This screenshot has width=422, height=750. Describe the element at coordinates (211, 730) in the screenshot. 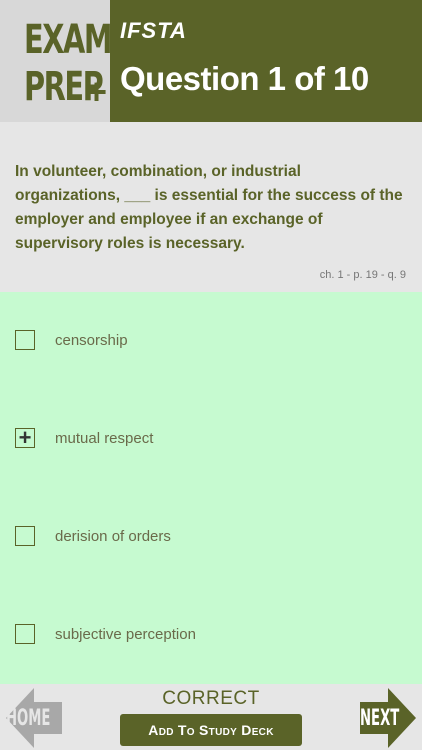

I see `add-to-study-deck-button: Add To Study Deck` at that location.